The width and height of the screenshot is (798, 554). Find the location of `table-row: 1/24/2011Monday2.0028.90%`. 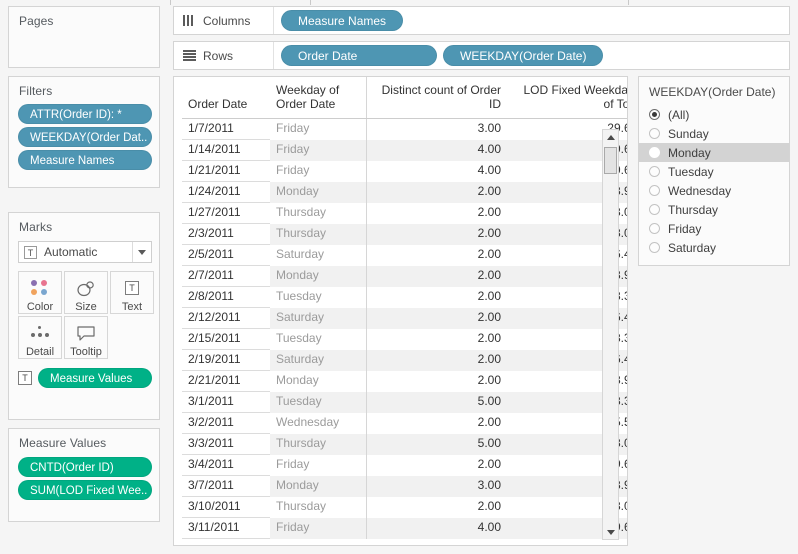

table-row: 1/24/2011Monday2.0028.90% is located at coordinates (404, 192).